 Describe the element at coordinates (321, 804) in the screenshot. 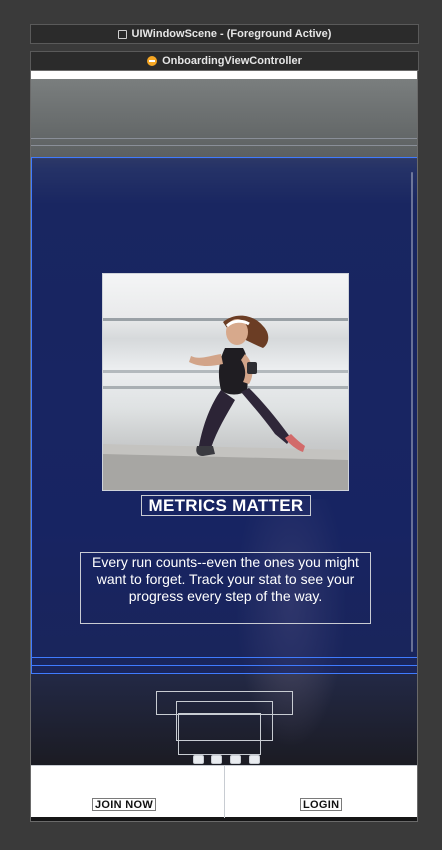

I see `login-button: LOGIN` at that location.